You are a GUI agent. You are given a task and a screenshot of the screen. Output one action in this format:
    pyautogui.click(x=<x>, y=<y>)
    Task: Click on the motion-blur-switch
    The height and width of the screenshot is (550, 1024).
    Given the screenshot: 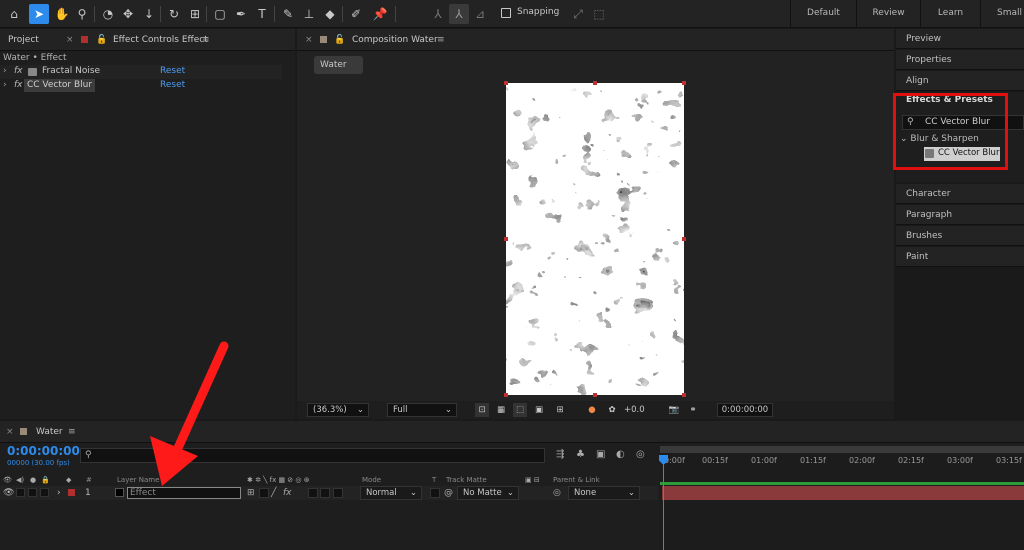 What is the action you would take?
    pyautogui.click(x=325, y=493)
    